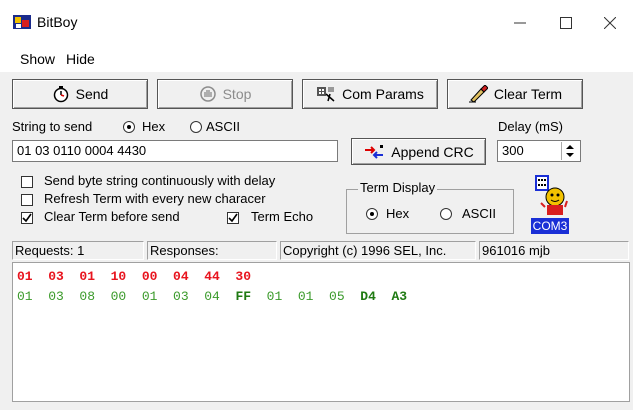  I want to click on send-label: Send, so click(92, 94).